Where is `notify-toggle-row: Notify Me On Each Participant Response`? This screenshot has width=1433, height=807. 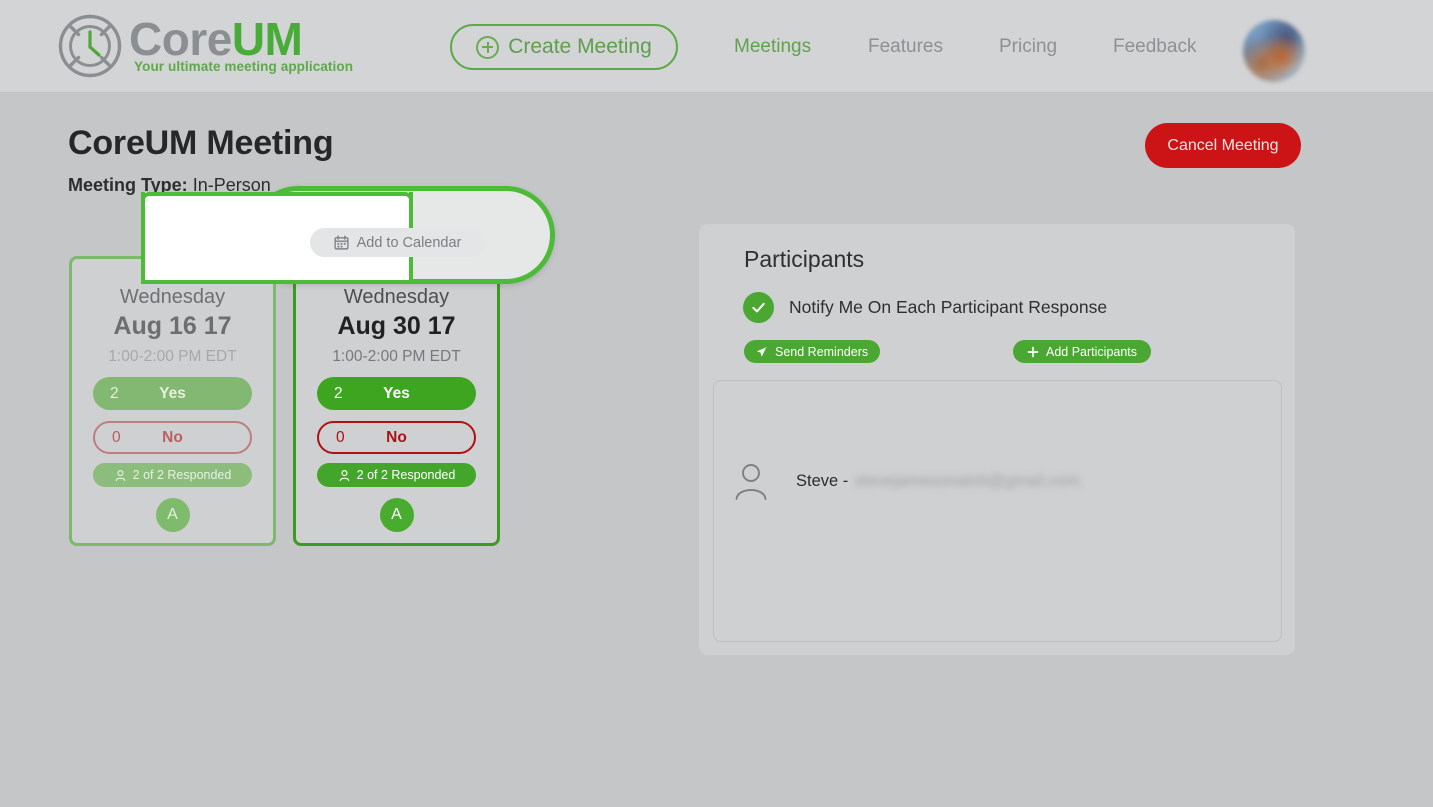
notify-toggle-row: Notify Me On Each Participant Response is located at coordinates (925, 307).